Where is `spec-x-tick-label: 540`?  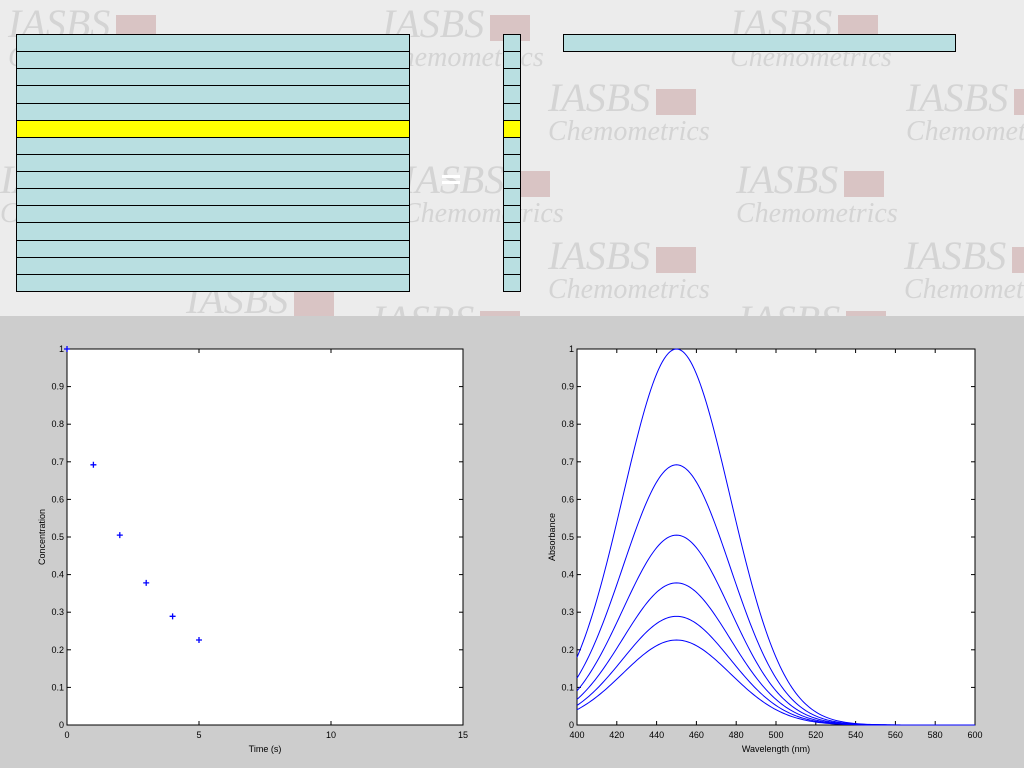 spec-x-tick-label: 540 is located at coordinates (855, 735).